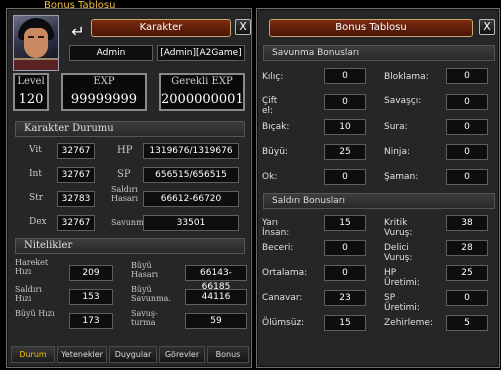  I want to click on attack-row-label: SP Üretimi:, so click(402, 303).